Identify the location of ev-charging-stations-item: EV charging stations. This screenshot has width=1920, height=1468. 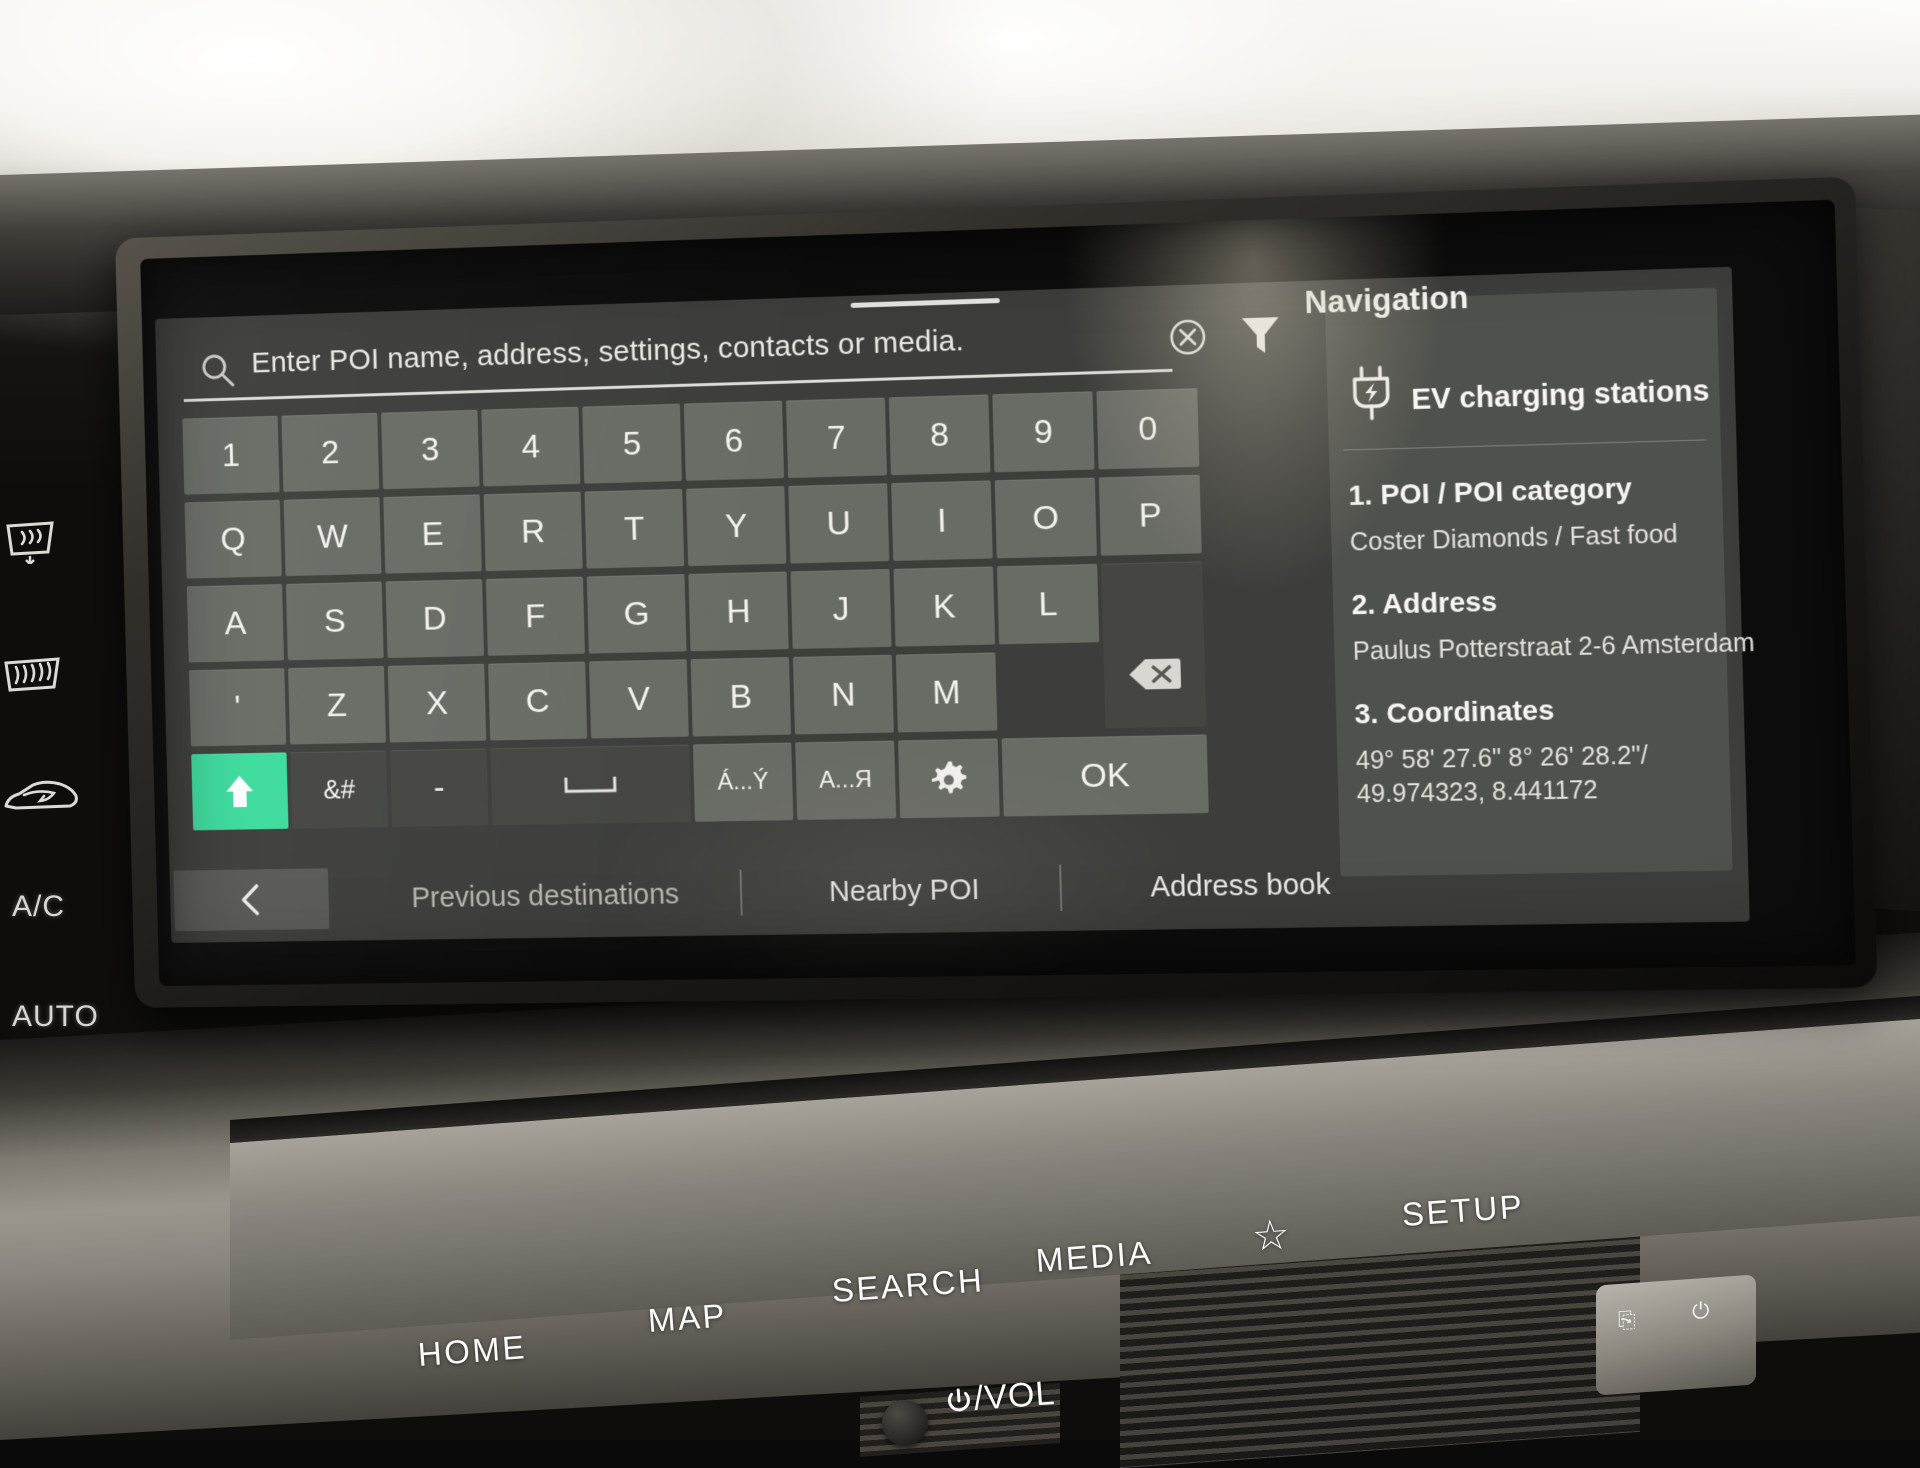
(1526, 397).